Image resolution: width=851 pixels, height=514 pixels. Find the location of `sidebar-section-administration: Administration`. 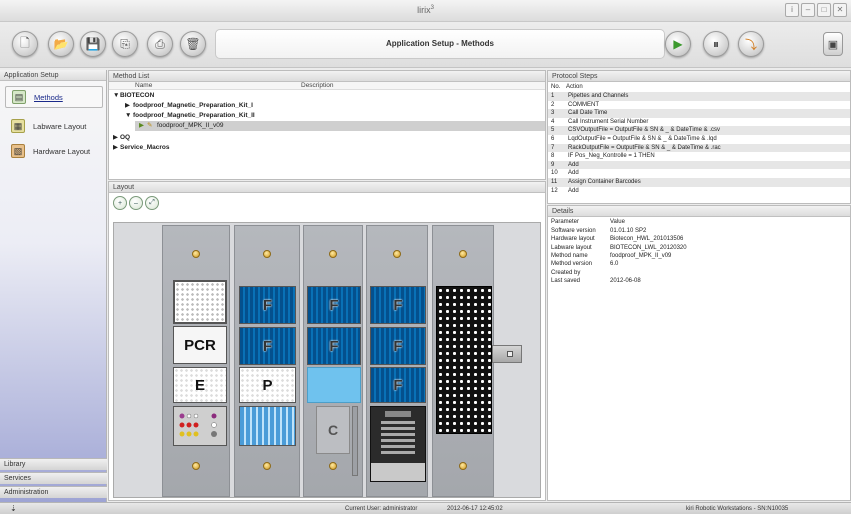

sidebar-section-administration: Administration is located at coordinates (53, 492).